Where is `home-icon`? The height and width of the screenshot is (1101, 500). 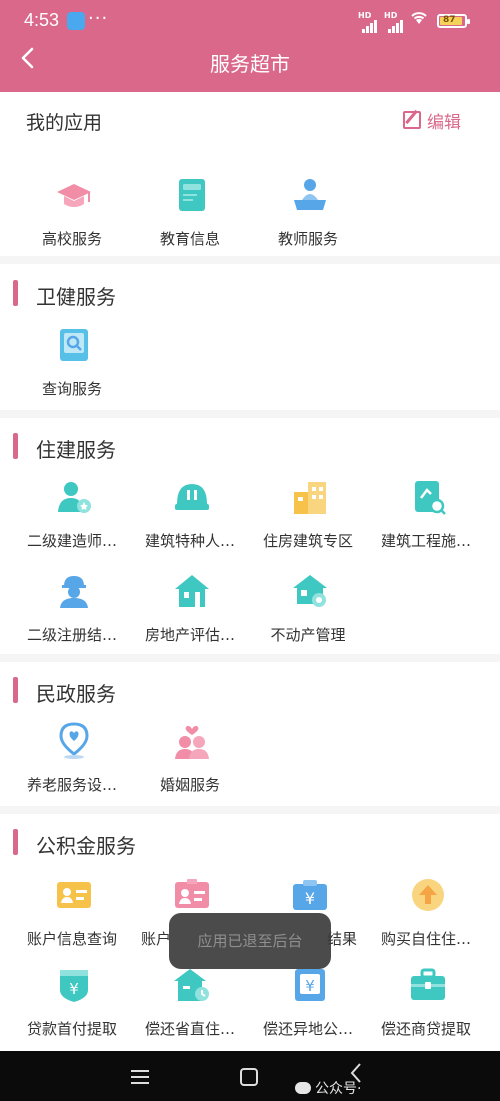
home-icon is located at coordinates (249, 1077).